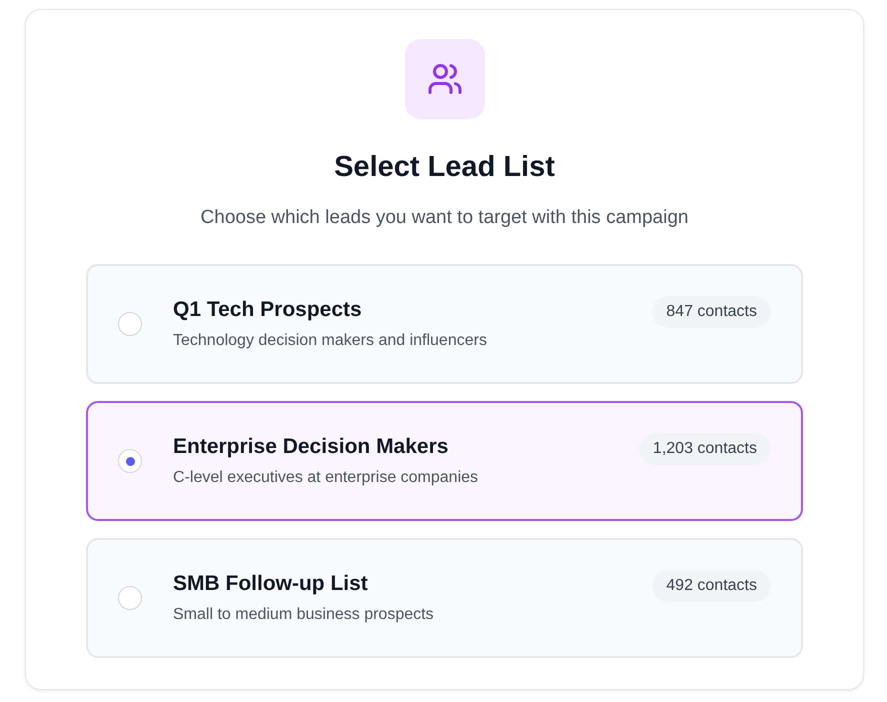  Describe the element at coordinates (444, 79) in the screenshot. I see `users-icon` at that location.